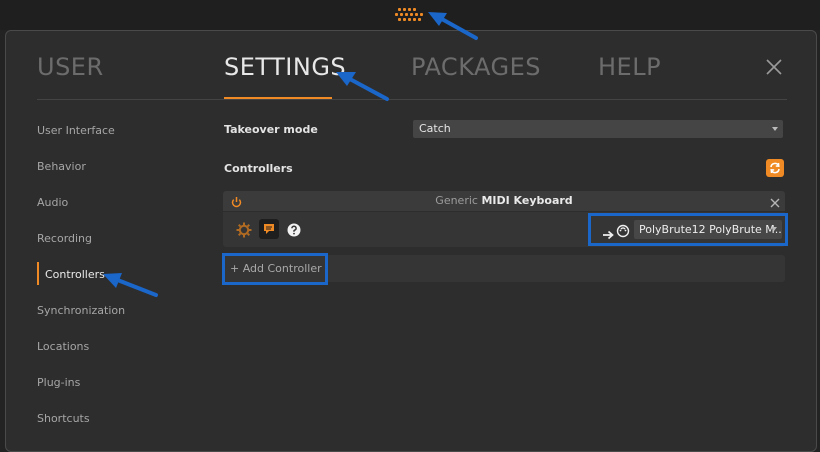 This screenshot has width=820, height=452. Describe the element at coordinates (294, 229) in the screenshot. I see `help-icon` at that location.